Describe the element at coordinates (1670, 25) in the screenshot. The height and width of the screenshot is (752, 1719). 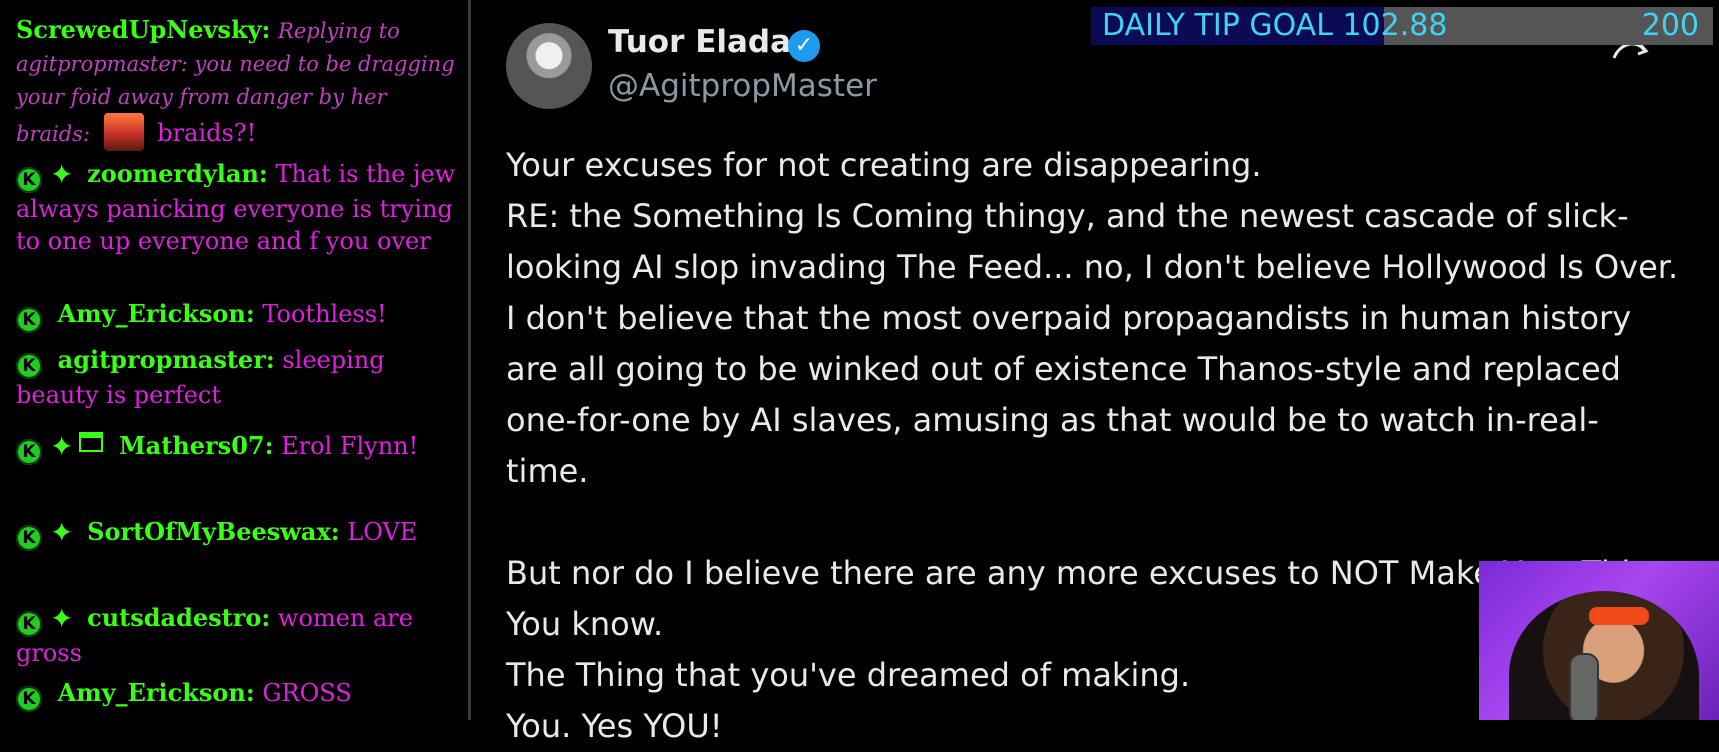
I see `tip-goal-target: 200` at that location.